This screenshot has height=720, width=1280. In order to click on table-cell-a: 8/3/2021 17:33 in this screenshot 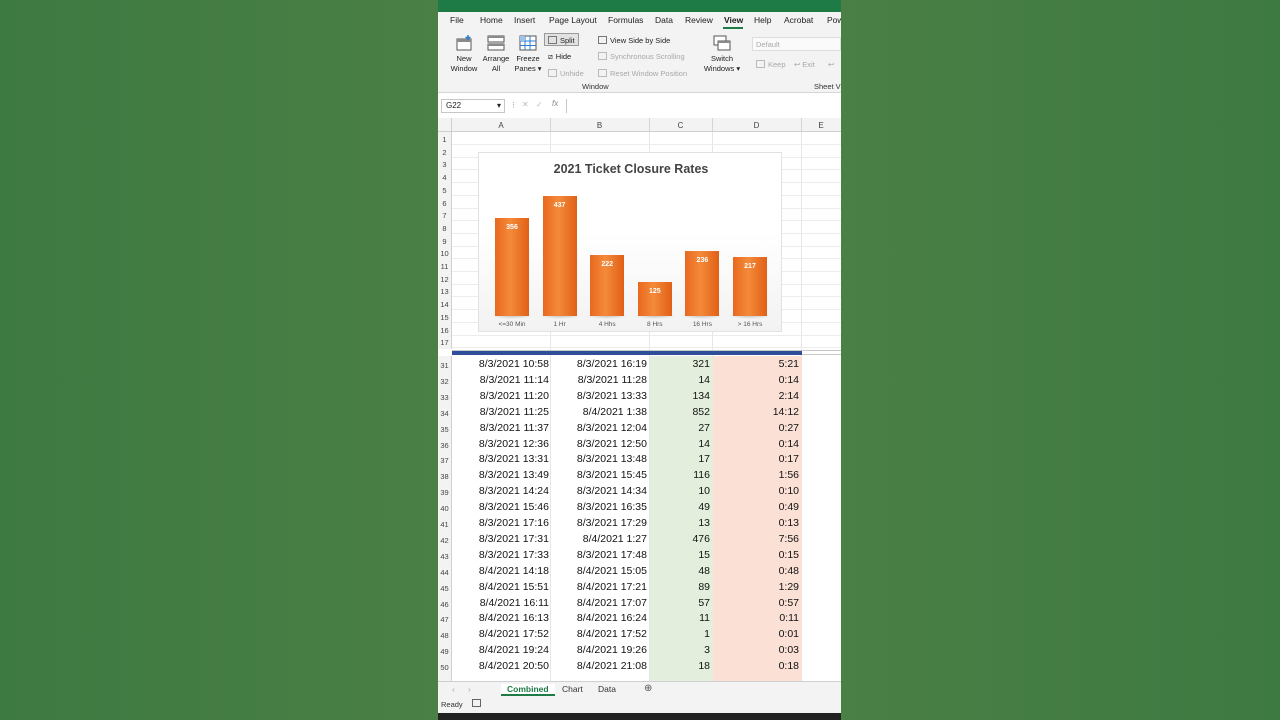, I will do `click(501, 555)`.